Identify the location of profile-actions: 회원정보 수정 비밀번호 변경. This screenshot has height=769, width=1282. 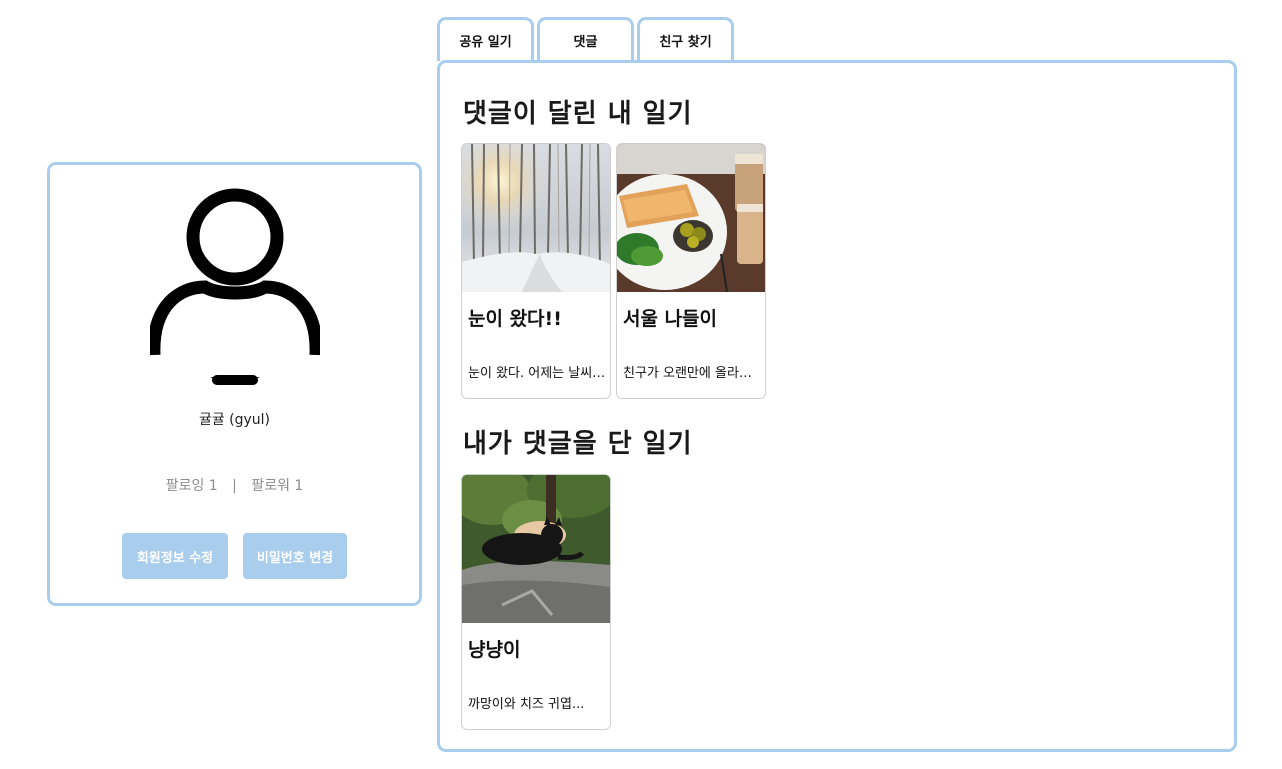
(234, 556).